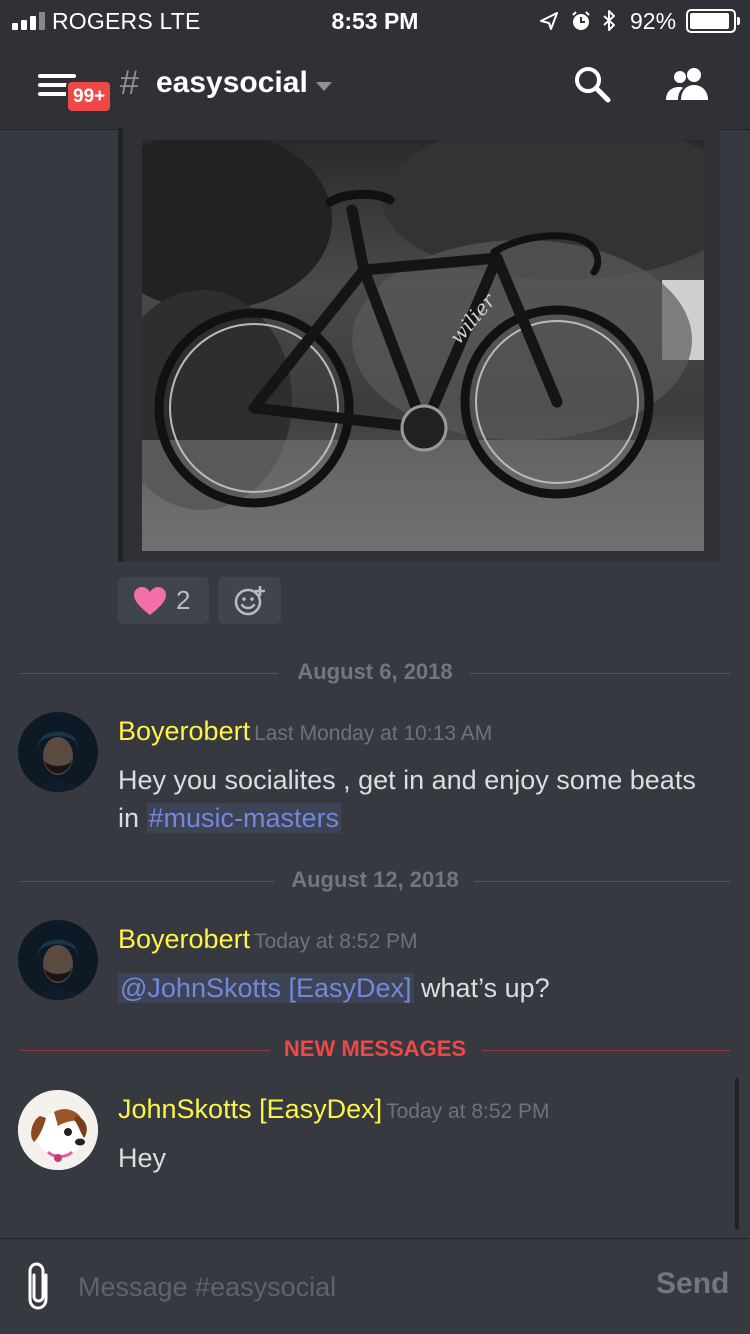 This screenshot has height=1334, width=750. I want to click on date-divider: August 6, 2018, so click(375, 673).